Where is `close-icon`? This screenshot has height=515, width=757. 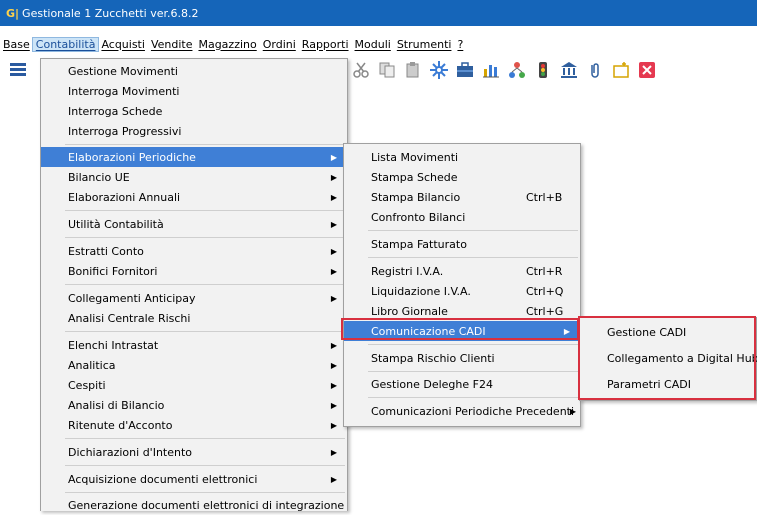
close-icon is located at coordinates (647, 70).